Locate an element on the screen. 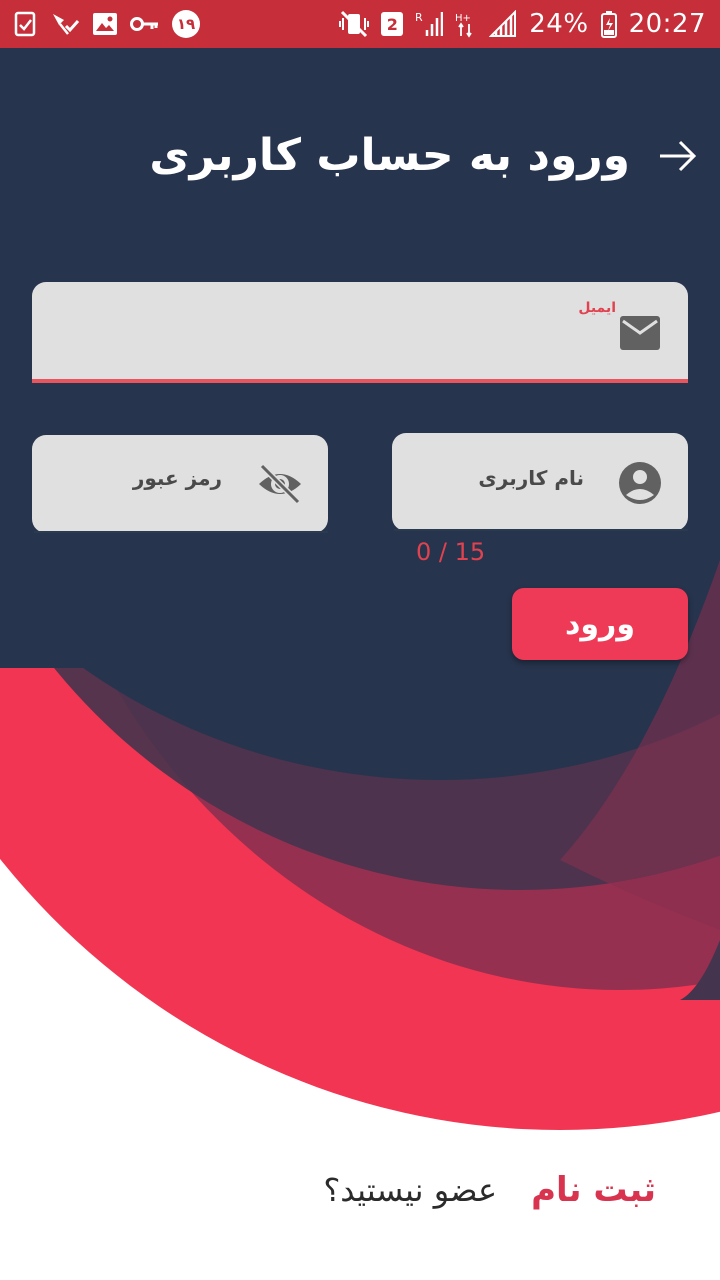 The width and height of the screenshot is (720, 1280). page-title: ورود به حساب کاربری is located at coordinates (389, 155).